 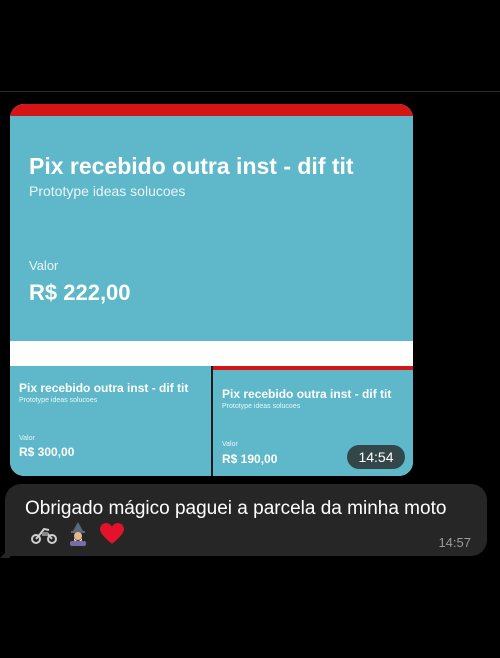 I want to click on chat-divider, so click(x=250, y=91).